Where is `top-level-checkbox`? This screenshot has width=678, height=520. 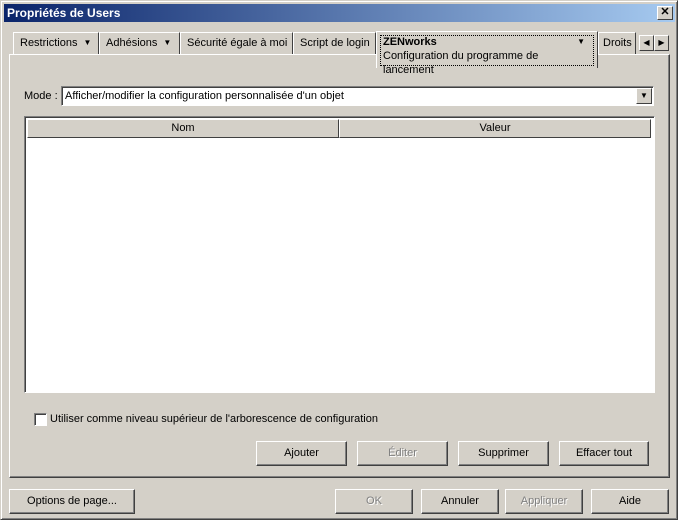 top-level-checkbox is located at coordinates (40, 419).